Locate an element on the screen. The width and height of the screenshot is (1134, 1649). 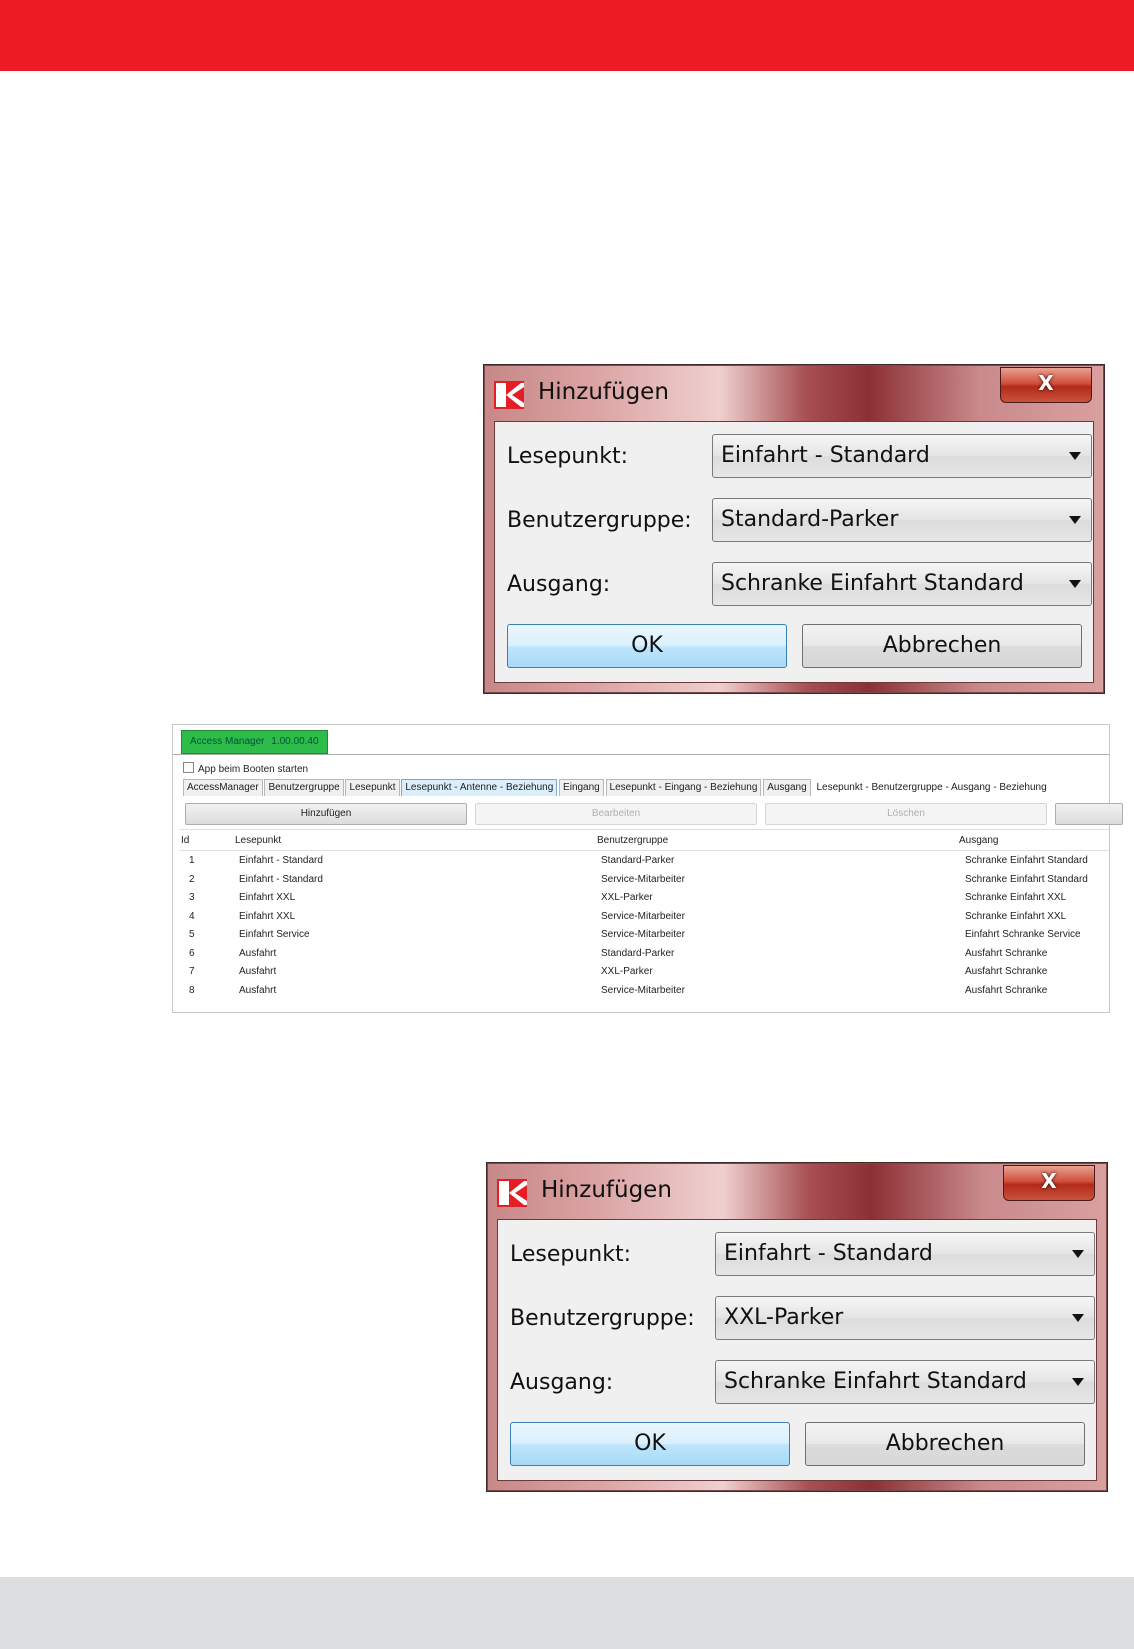
col-lesepunkt: Lesepunkt is located at coordinates (258, 841).